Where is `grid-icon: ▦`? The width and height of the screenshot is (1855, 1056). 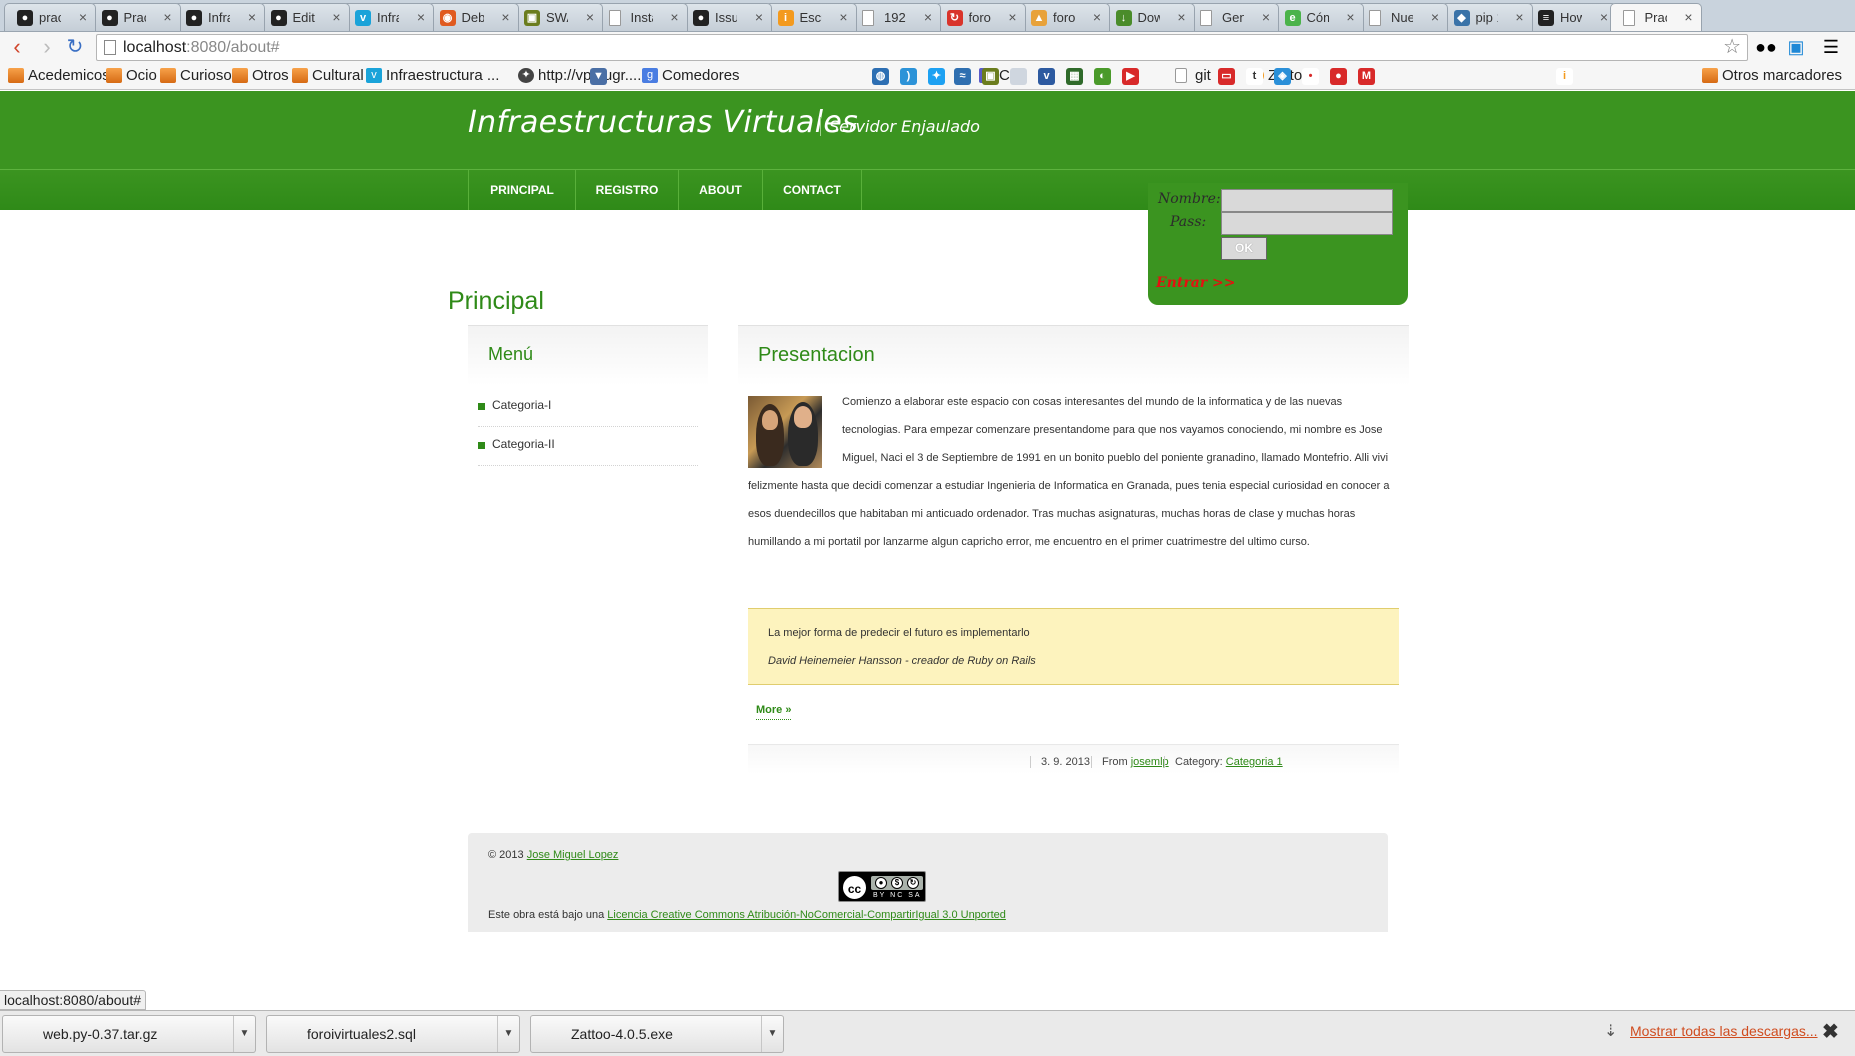
grid-icon: ▦ is located at coordinates (1074, 76).